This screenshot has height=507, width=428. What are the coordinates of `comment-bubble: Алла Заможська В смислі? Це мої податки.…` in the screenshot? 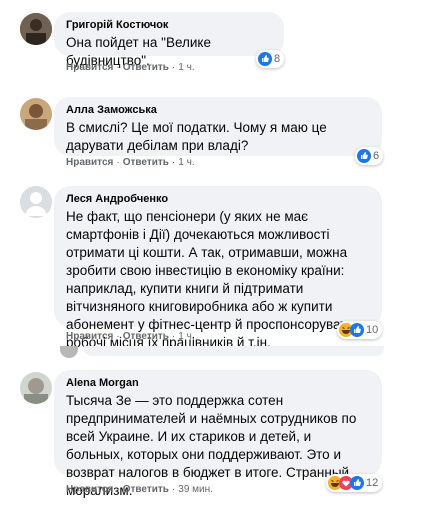 It's located at (218, 126).